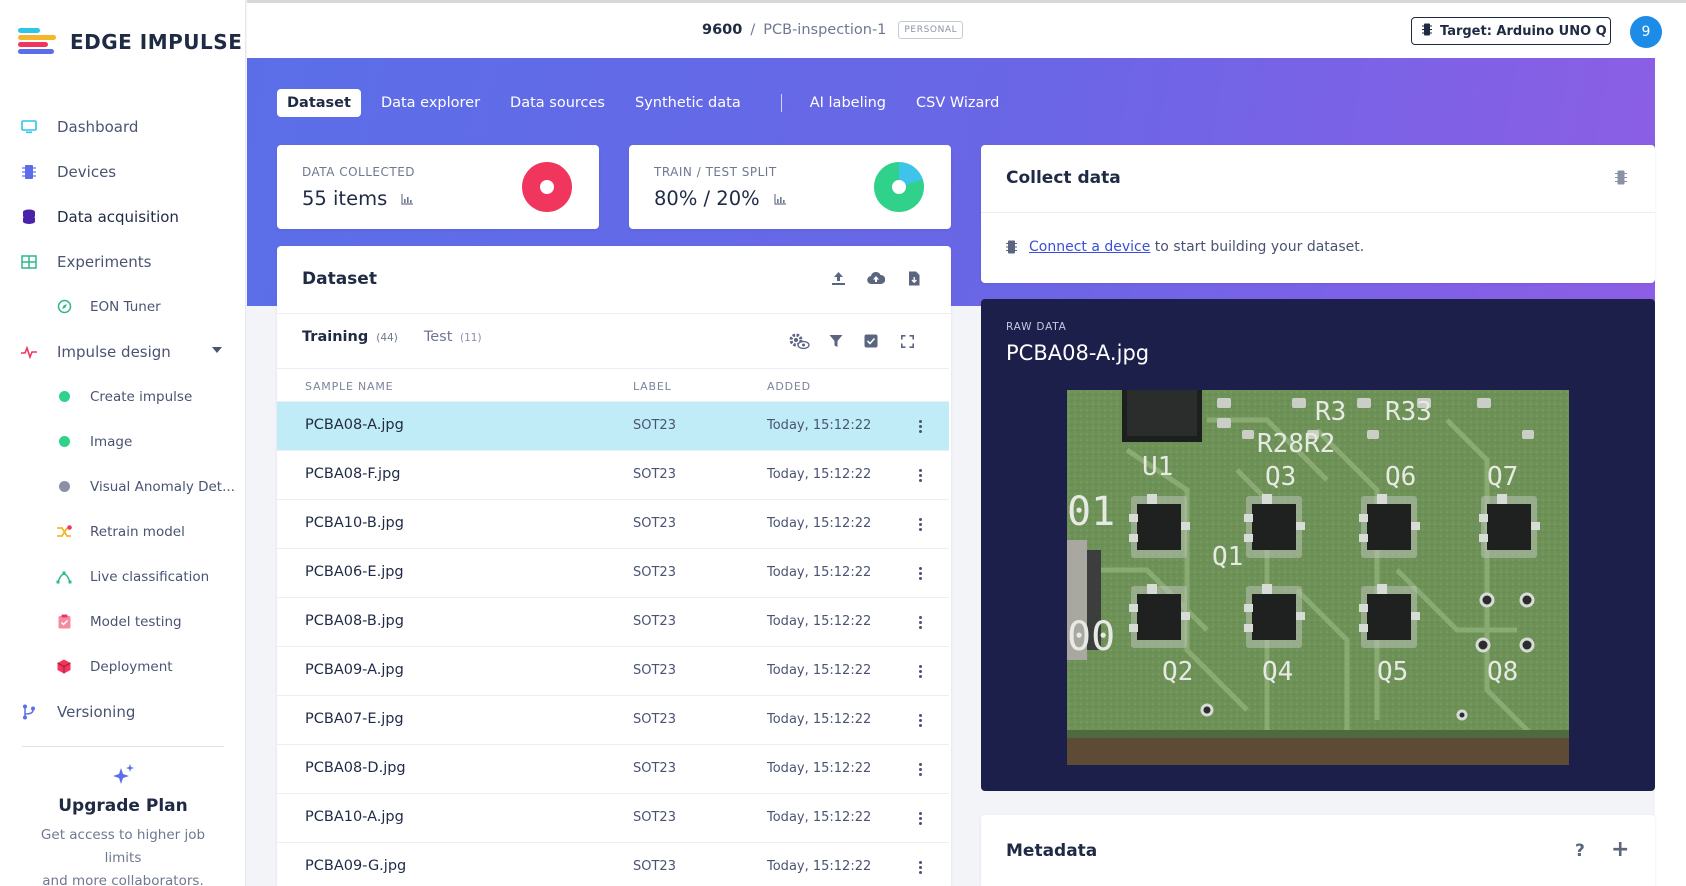 The width and height of the screenshot is (1686, 886). Describe the element at coordinates (123, 576) in the screenshot. I see `sidebar-item-live-classification: Live classification` at that location.